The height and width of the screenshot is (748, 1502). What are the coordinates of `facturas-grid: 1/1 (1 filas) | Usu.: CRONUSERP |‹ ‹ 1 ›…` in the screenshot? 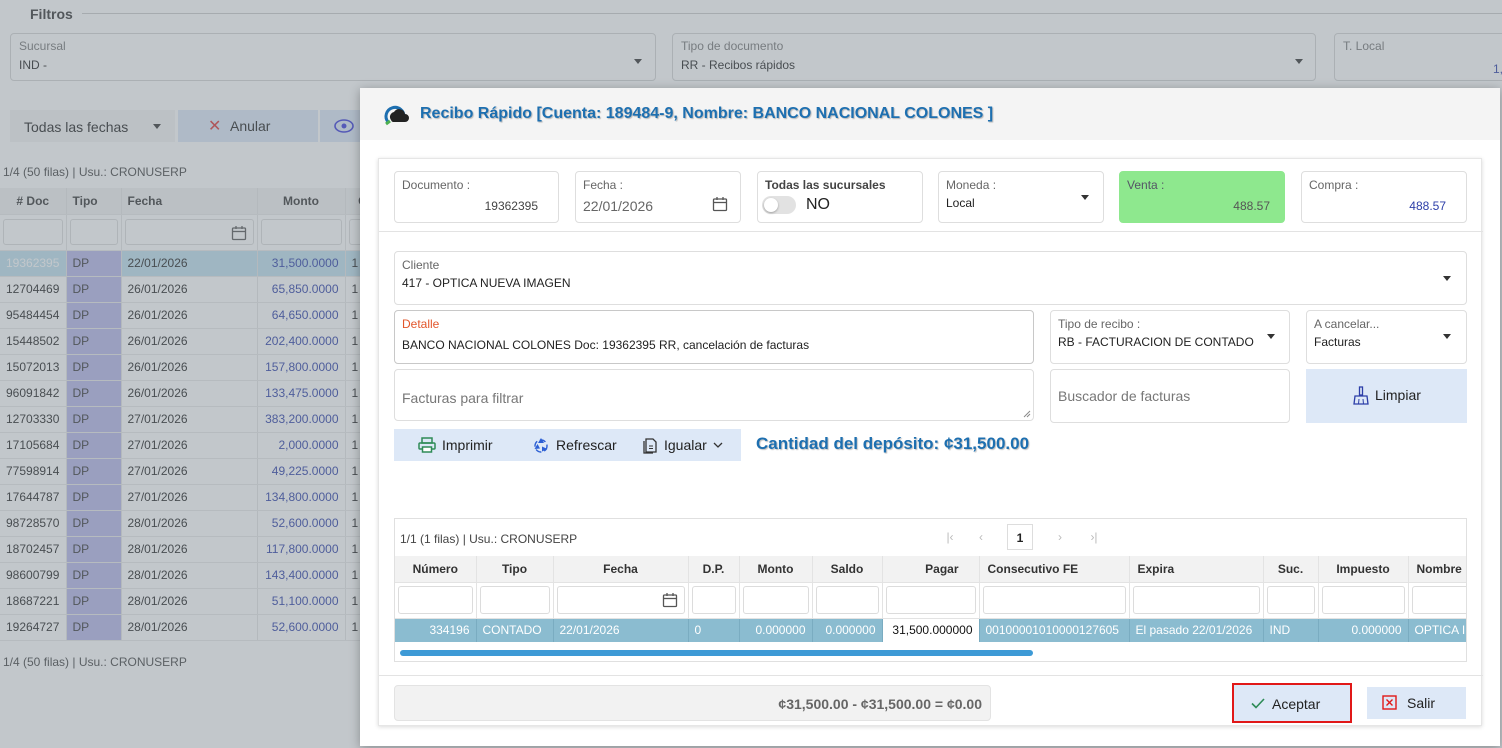 It's located at (930, 590).